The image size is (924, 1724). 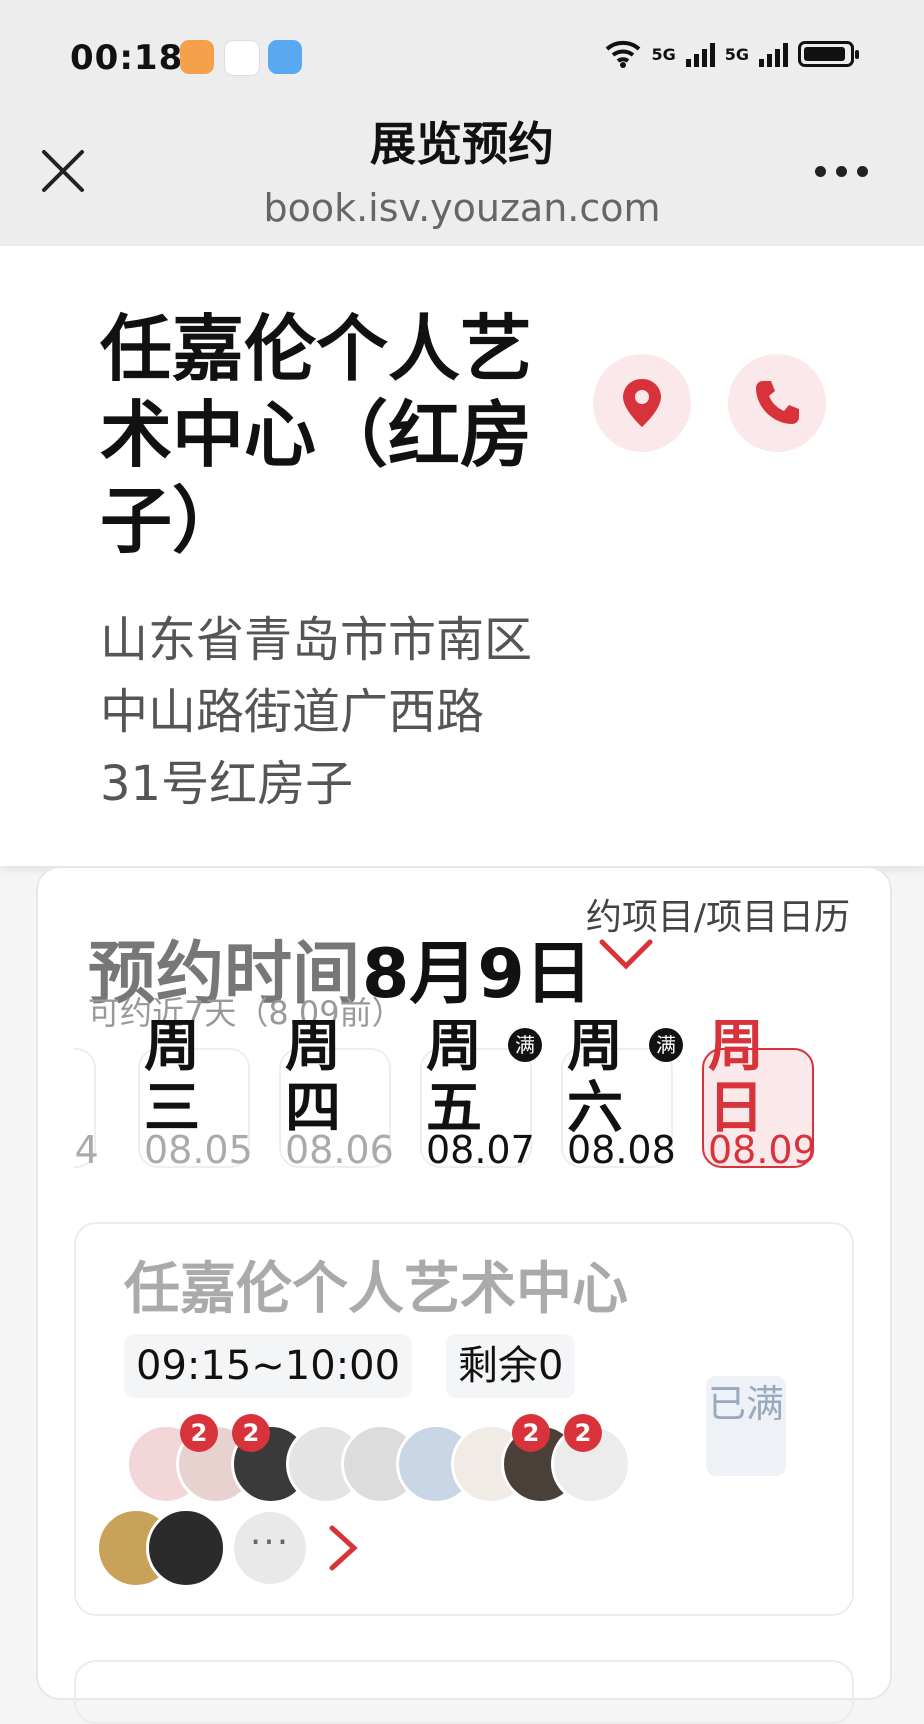 I want to click on day-date: 08.07, so click(x=480, y=1149).